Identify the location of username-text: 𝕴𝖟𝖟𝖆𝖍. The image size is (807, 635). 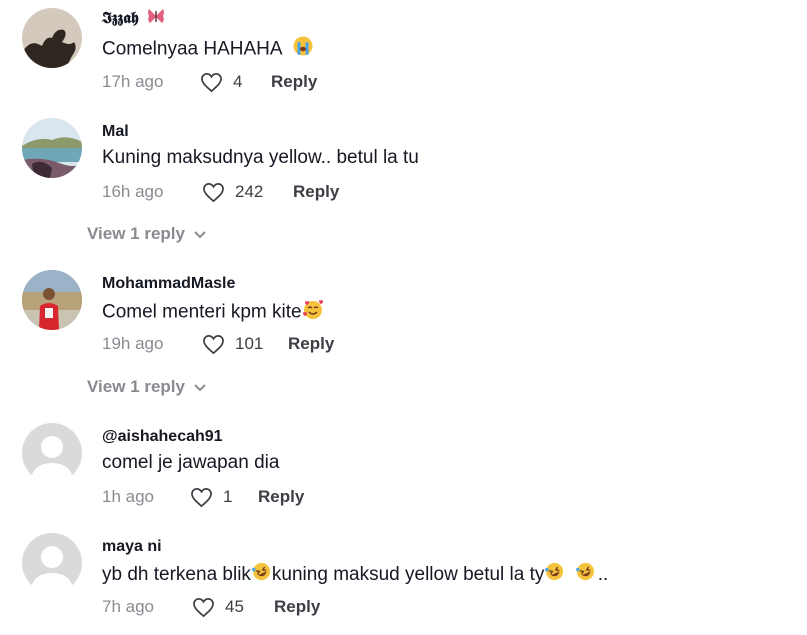
(120, 18).